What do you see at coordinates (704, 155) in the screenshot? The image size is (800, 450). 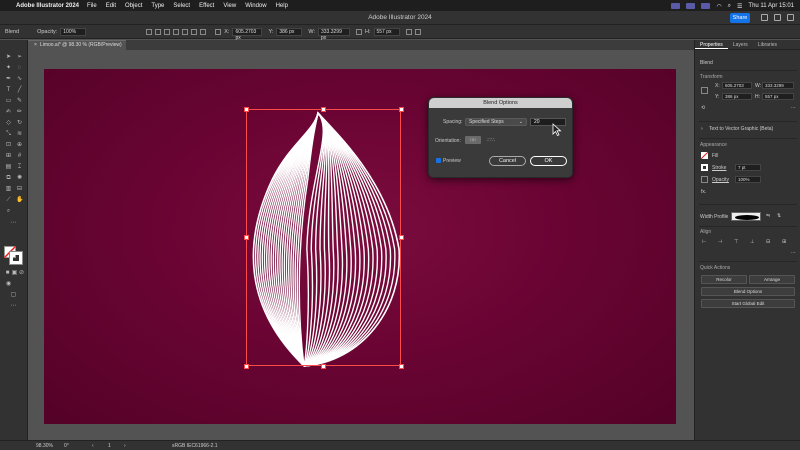 I see `fill-none-swatch` at bounding box center [704, 155].